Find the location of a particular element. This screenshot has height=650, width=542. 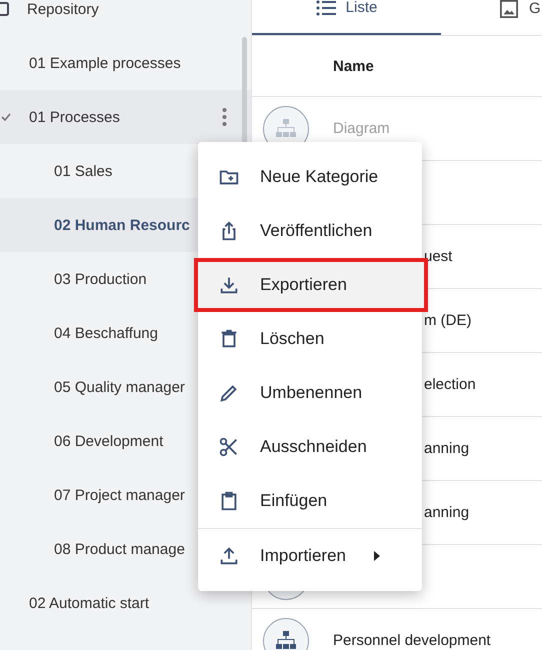

tree-item-label: 02 Automatic start is located at coordinates (89, 603).